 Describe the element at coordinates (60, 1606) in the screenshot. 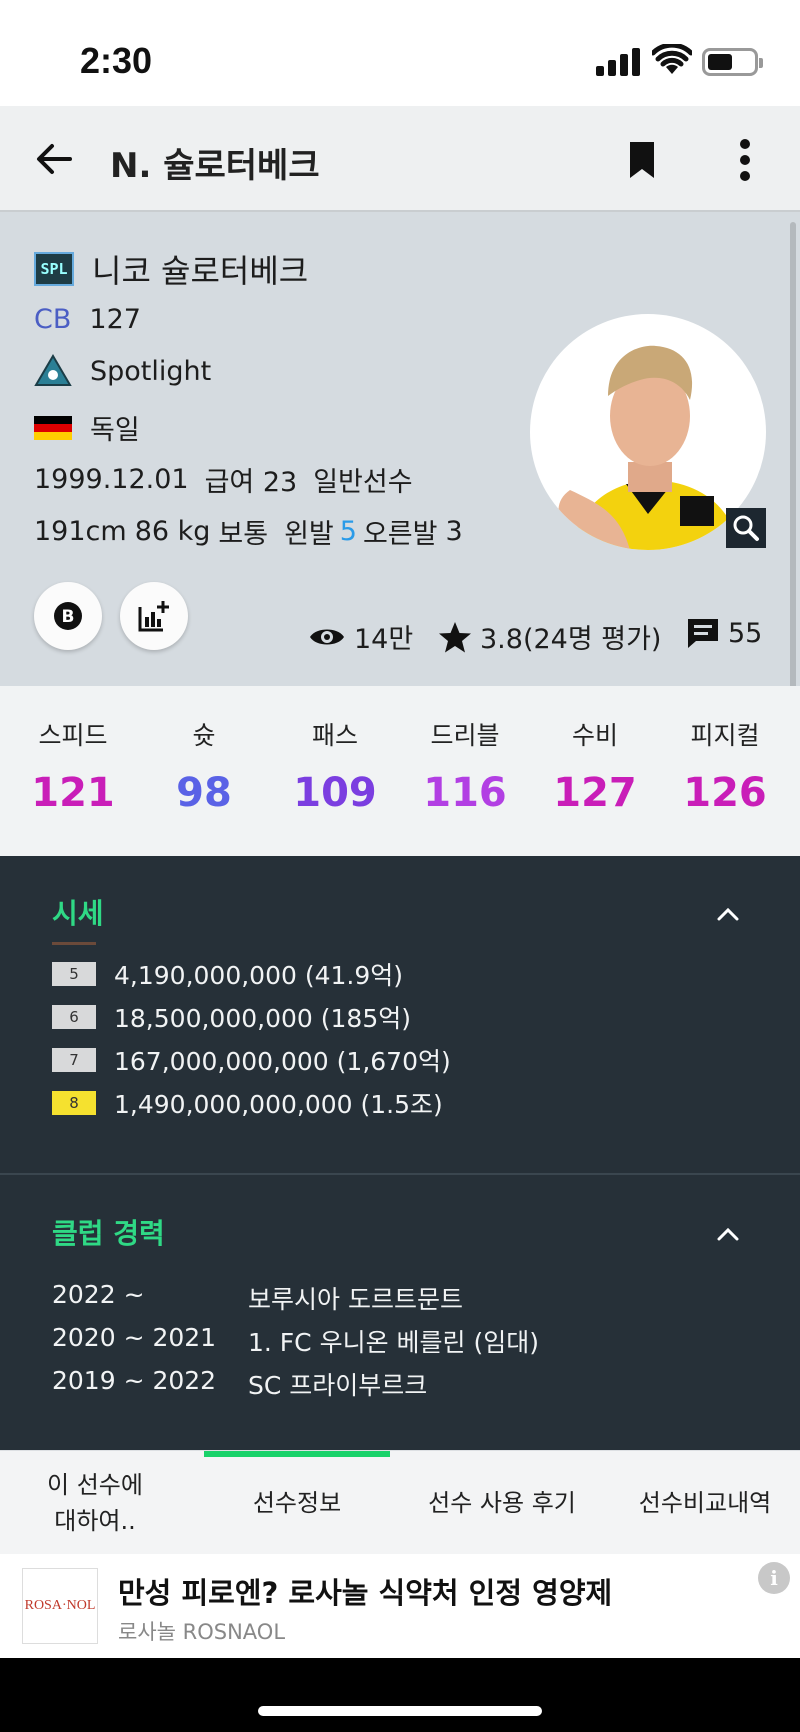

I see `ad-logo: ROSA·NOL` at that location.